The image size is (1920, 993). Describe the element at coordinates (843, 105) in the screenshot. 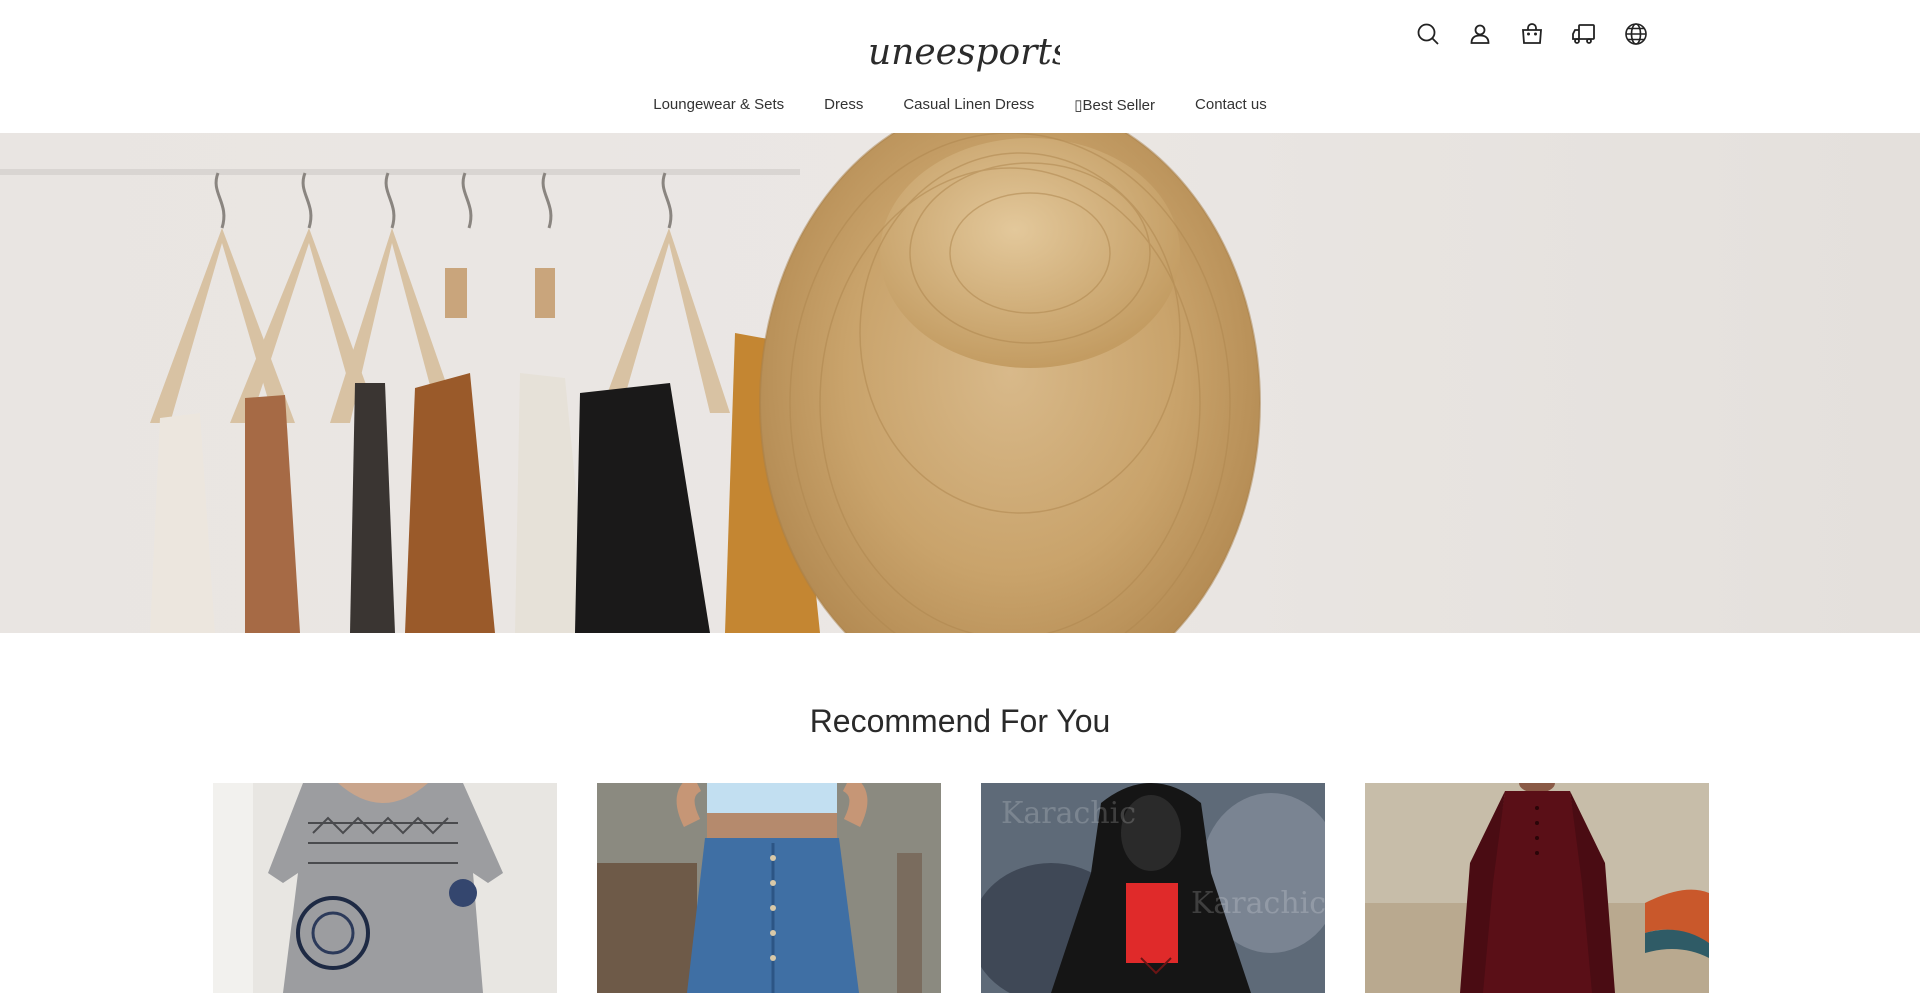

I see `nav-item-dress: Dress` at that location.